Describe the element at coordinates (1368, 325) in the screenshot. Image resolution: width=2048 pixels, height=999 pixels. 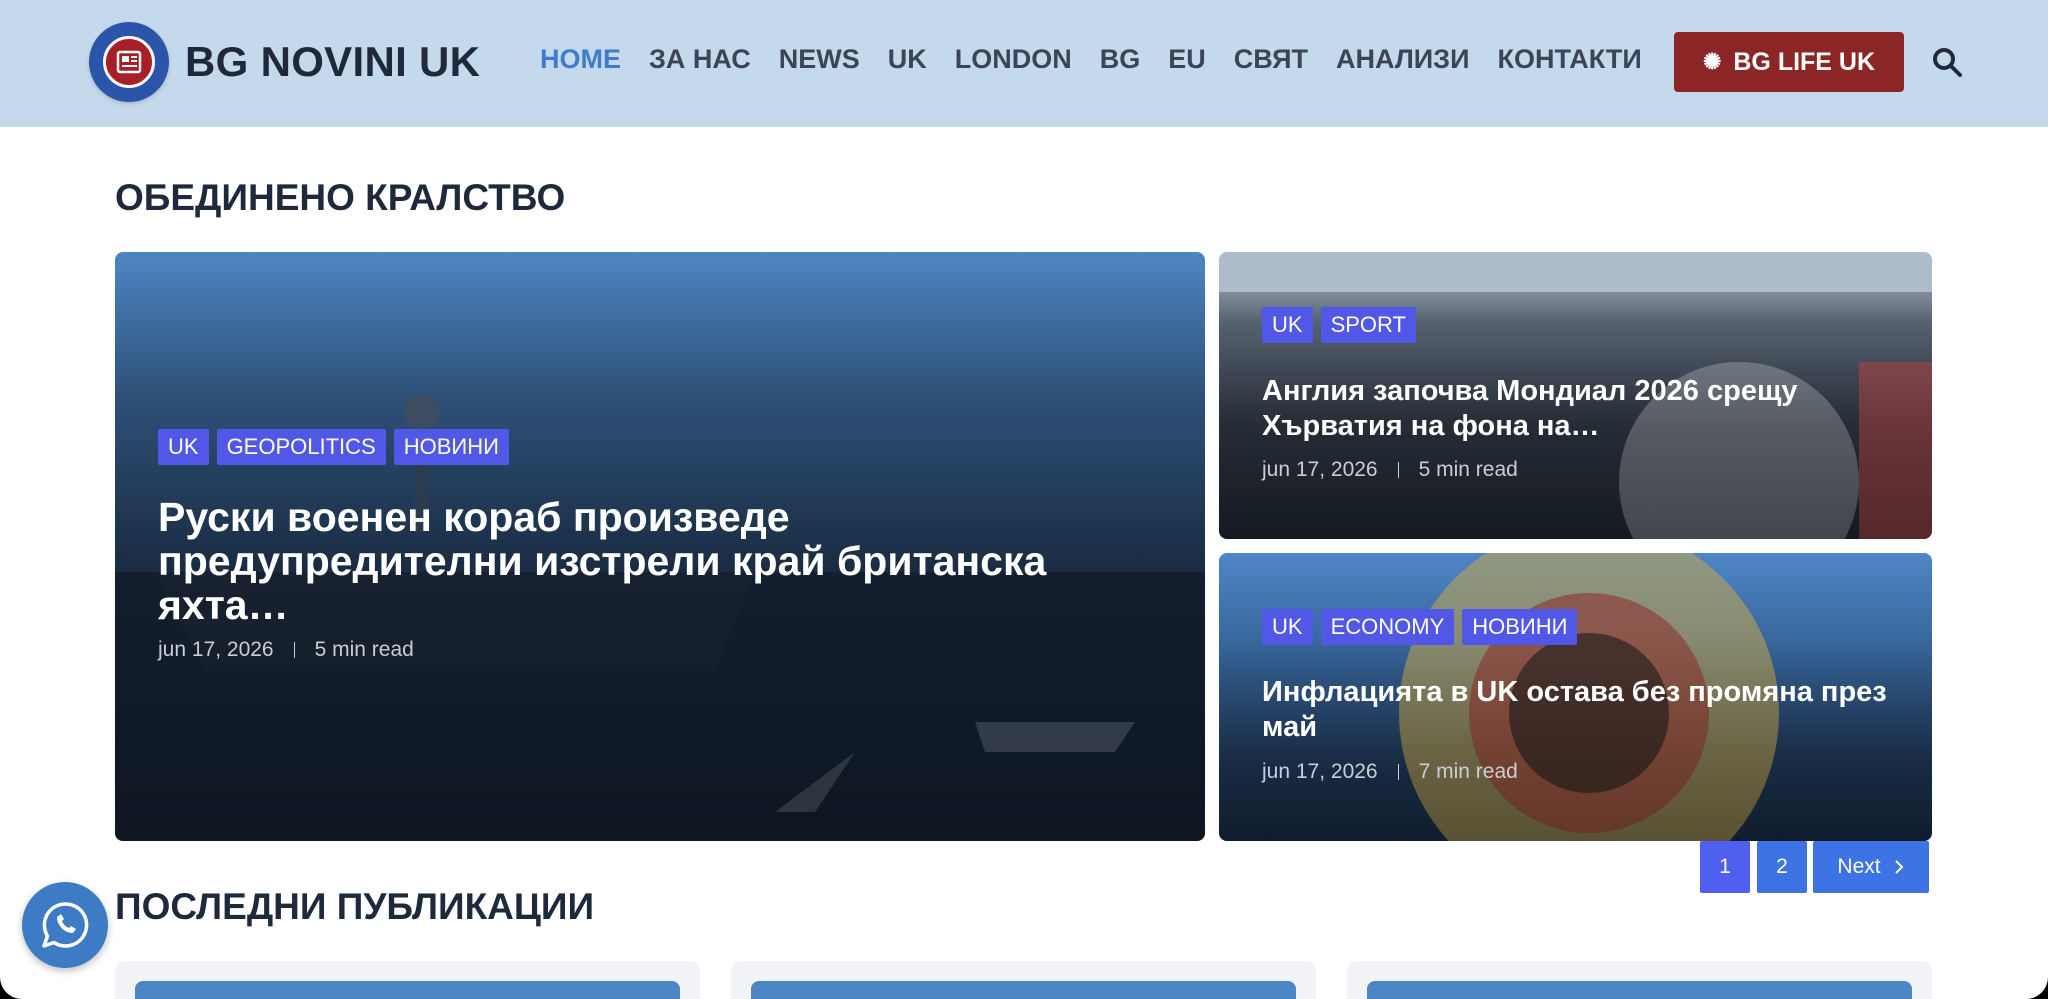
I see `tag-sport: SPORT` at that location.